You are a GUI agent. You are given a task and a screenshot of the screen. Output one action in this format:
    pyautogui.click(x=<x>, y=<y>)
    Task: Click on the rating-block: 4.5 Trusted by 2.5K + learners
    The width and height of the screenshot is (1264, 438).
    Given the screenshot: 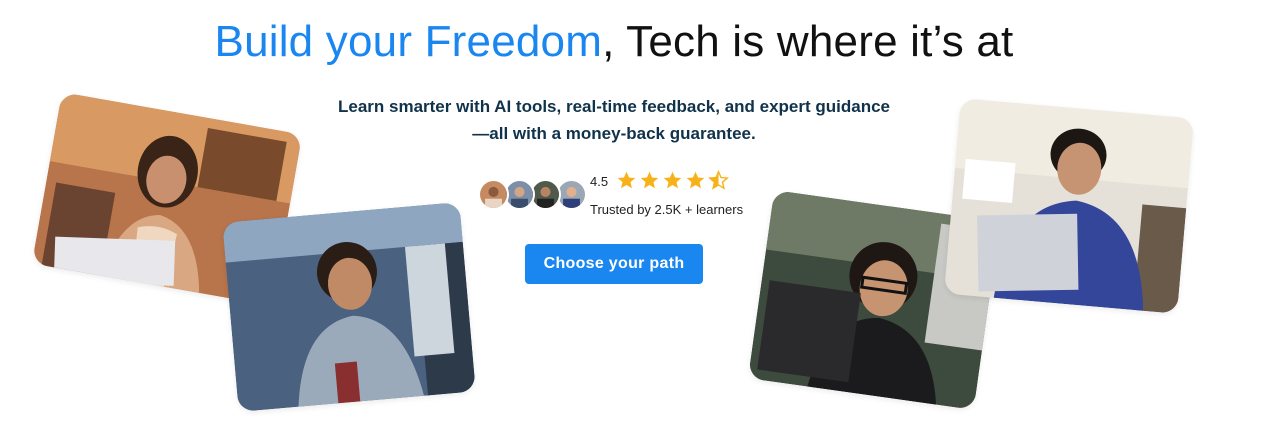 What is the action you would take?
    pyautogui.click(x=628, y=195)
    